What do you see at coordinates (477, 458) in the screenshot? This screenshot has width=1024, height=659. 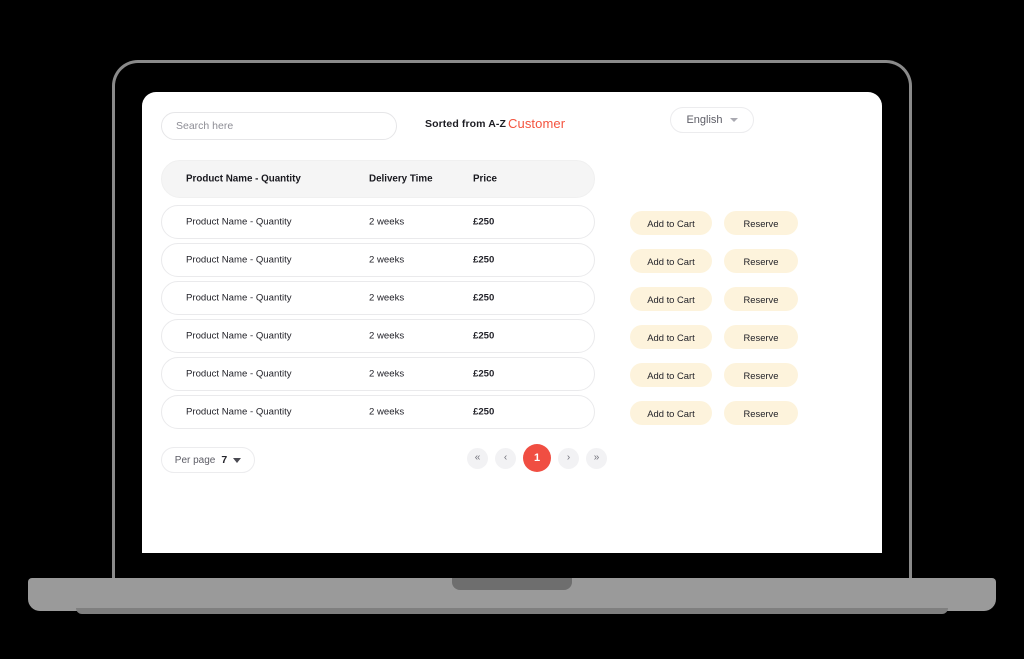 I see `pagination-first-button: «` at bounding box center [477, 458].